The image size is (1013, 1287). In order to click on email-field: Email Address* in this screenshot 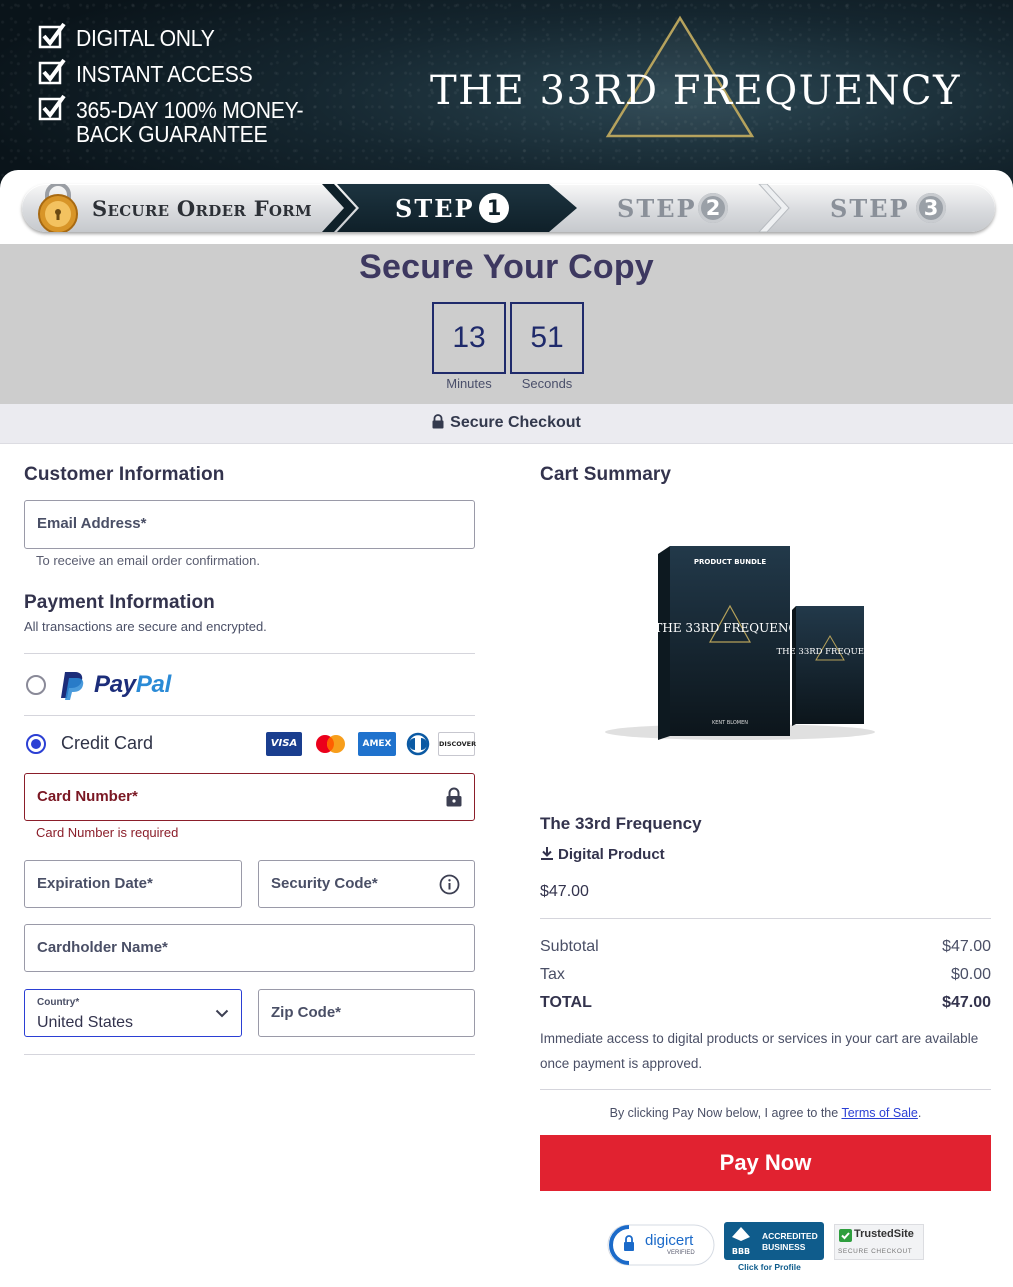, I will do `click(249, 524)`.